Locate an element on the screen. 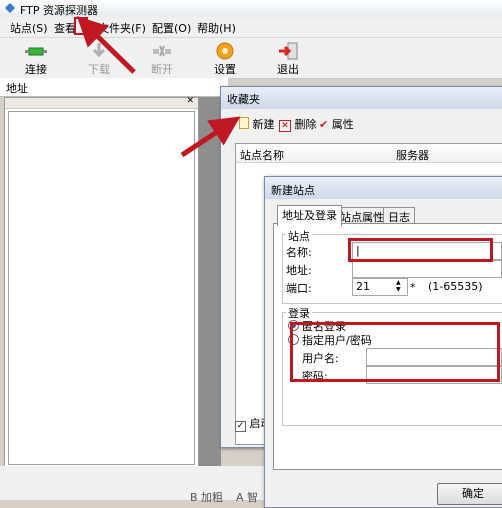  tab-address-login: 地址及登录 is located at coordinates (309, 215).